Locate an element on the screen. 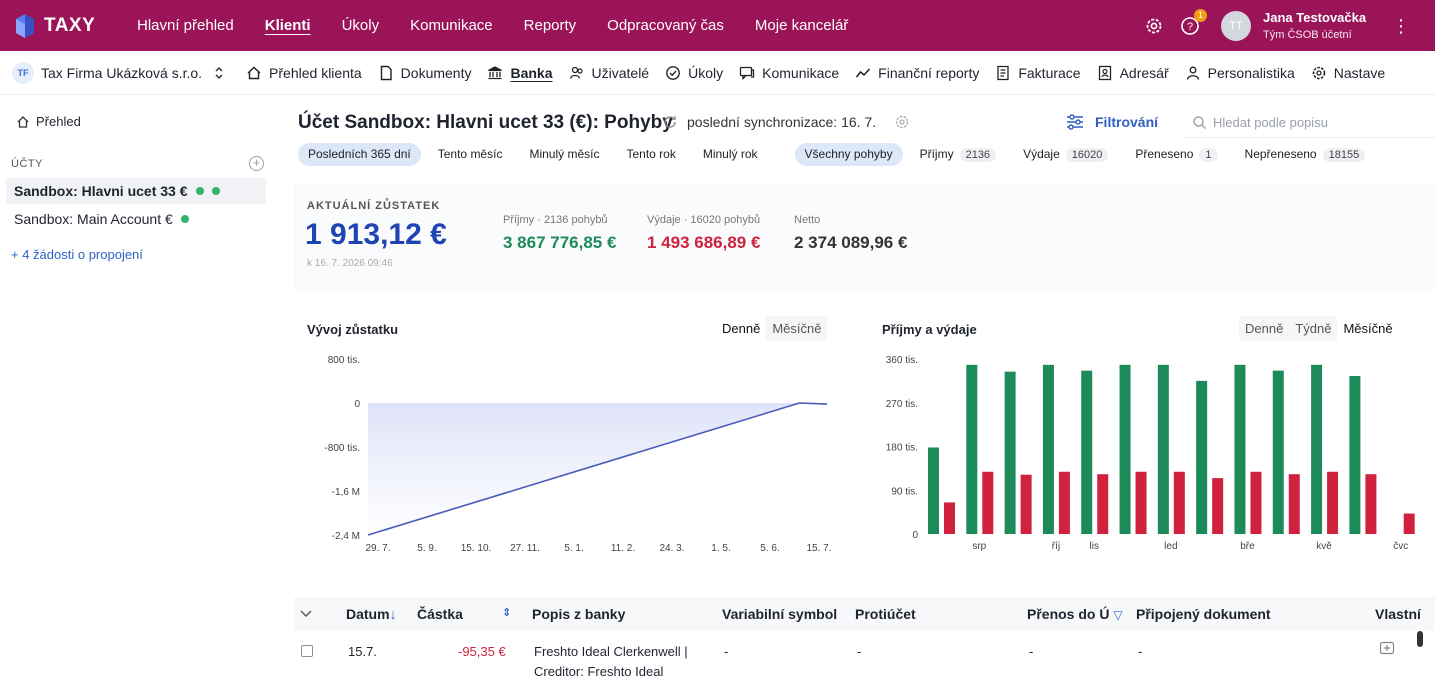  avatar: TT is located at coordinates (1236, 25).